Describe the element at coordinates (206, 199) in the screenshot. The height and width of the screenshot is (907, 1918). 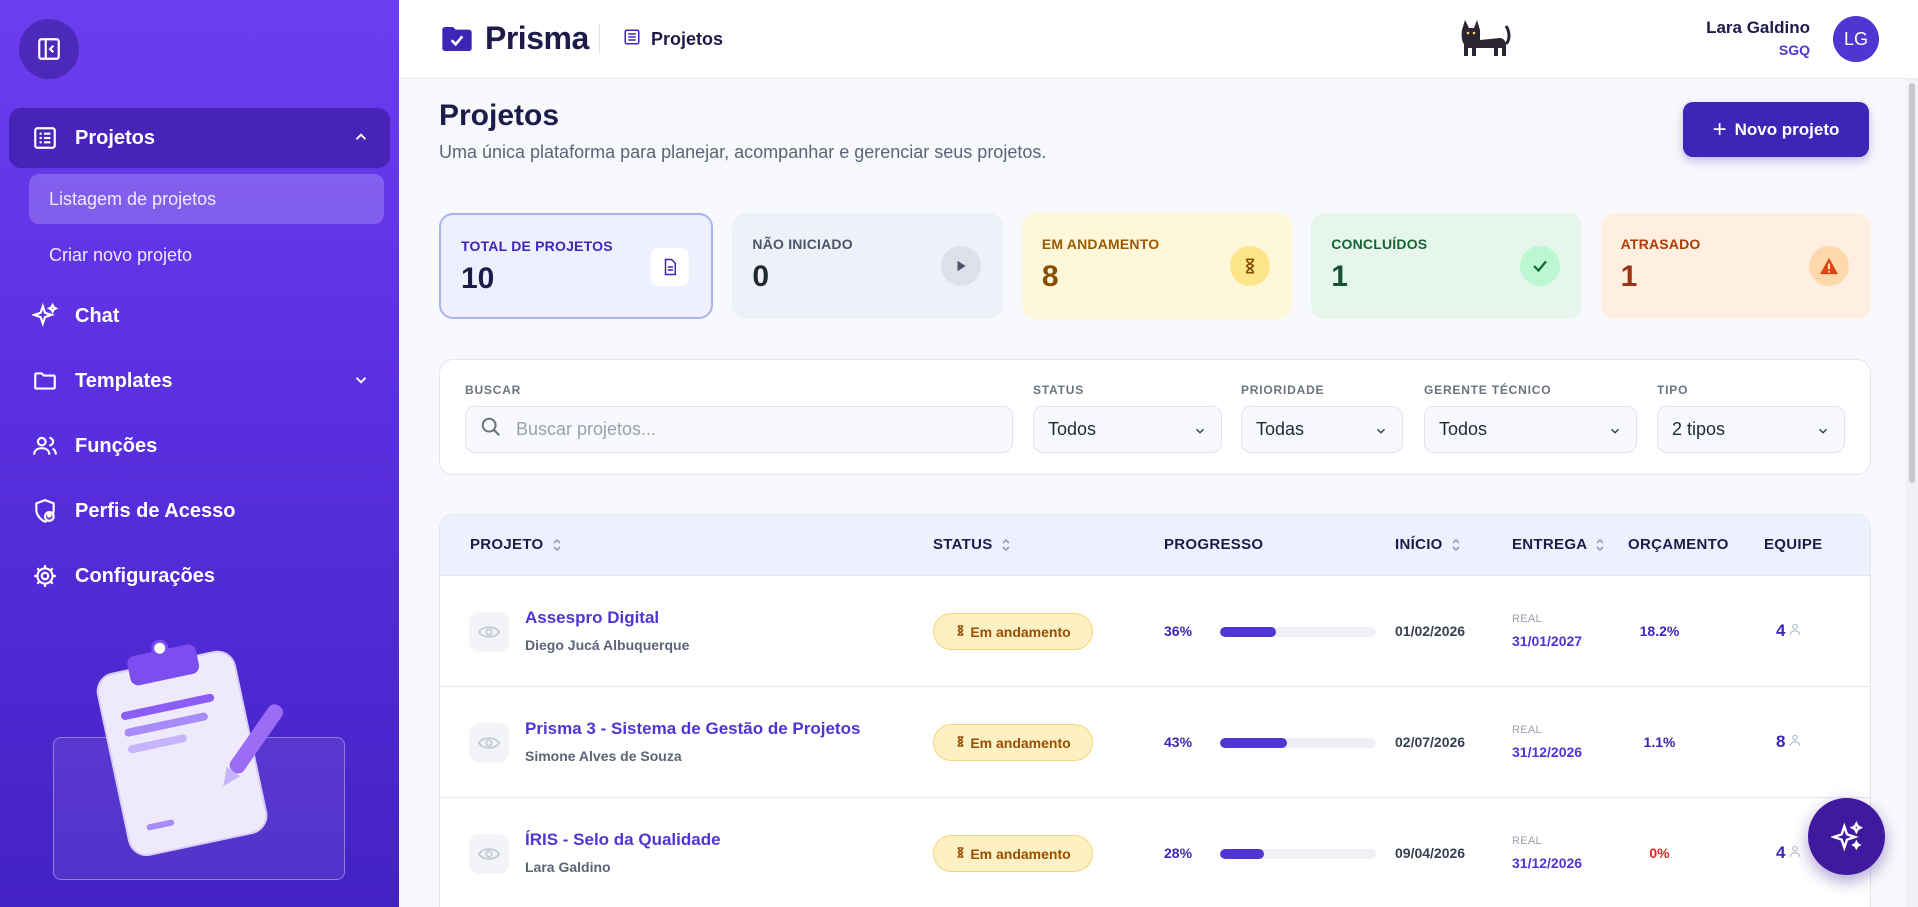
I see `sidebar-subitem-listagem: Listagem de projetos` at that location.